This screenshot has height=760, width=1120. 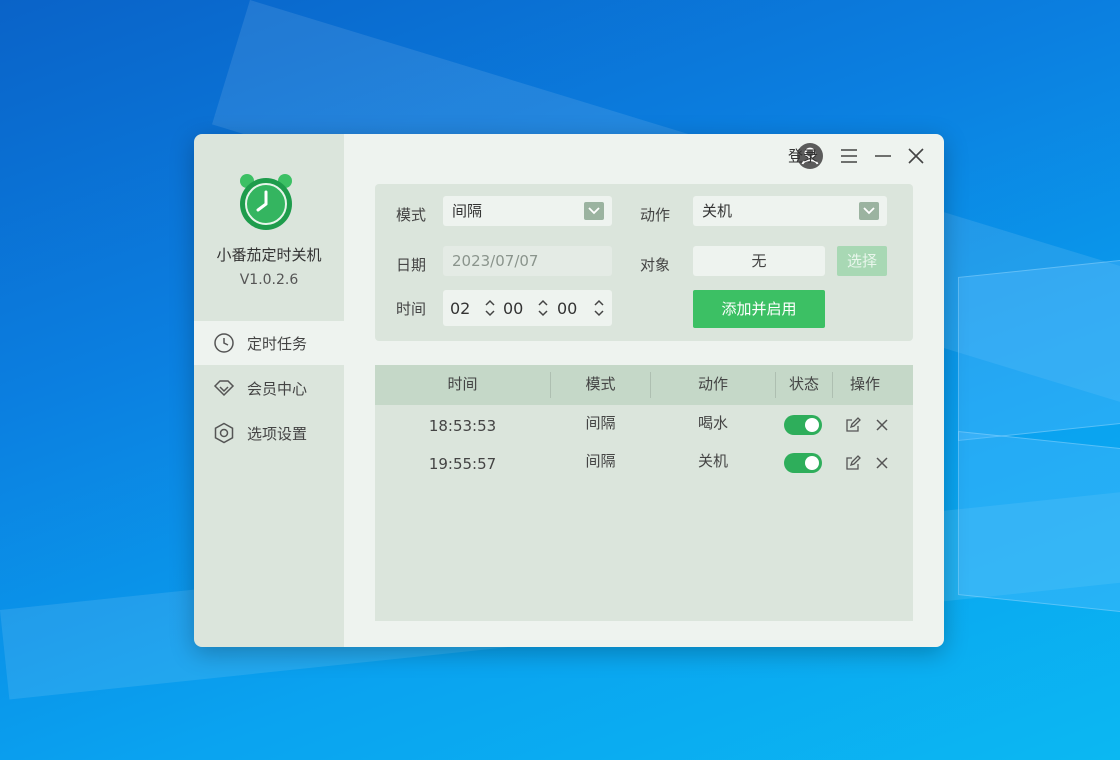 What do you see at coordinates (644, 385) in the screenshot?
I see `table-header: 时间 模式 动作 状态 操作` at bounding box center [644, 385].